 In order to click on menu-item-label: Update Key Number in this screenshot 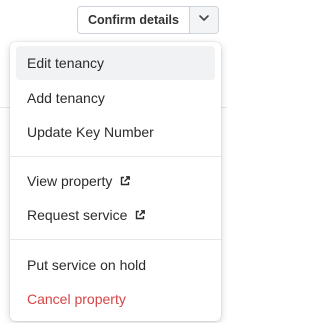, I will do `click(90, 132)`.